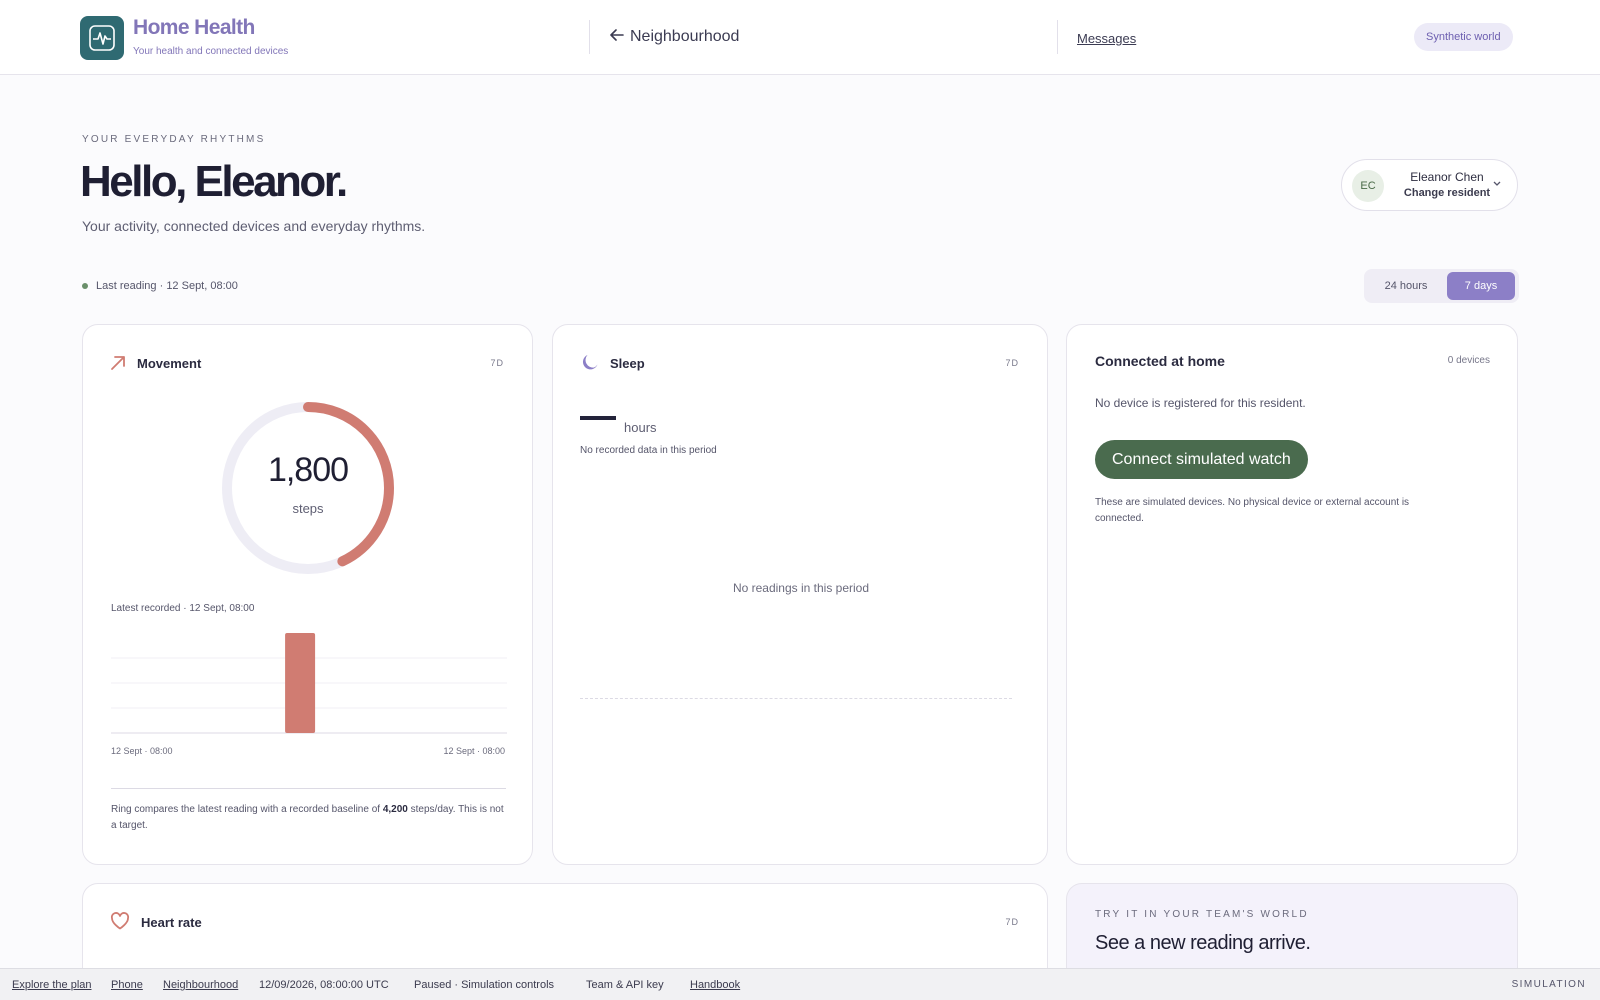 The image size is (1600, 1000). What do you see at coordinates (1447, 193) in the screenshot?
I see `change-resident-label: Change resident` at bounding box center [1447, 193].